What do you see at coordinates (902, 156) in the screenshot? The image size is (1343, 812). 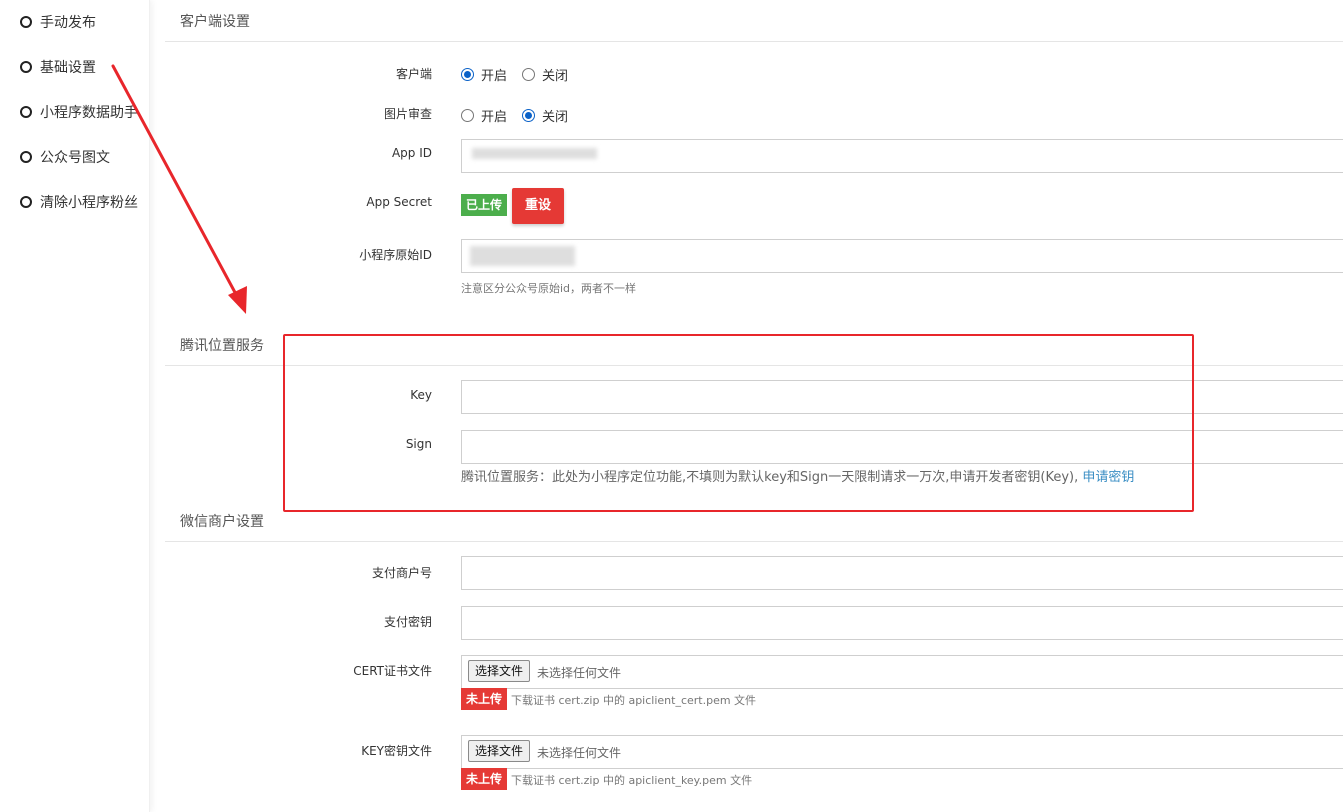 I see `app-id-input` at bounding box center [902, 156].